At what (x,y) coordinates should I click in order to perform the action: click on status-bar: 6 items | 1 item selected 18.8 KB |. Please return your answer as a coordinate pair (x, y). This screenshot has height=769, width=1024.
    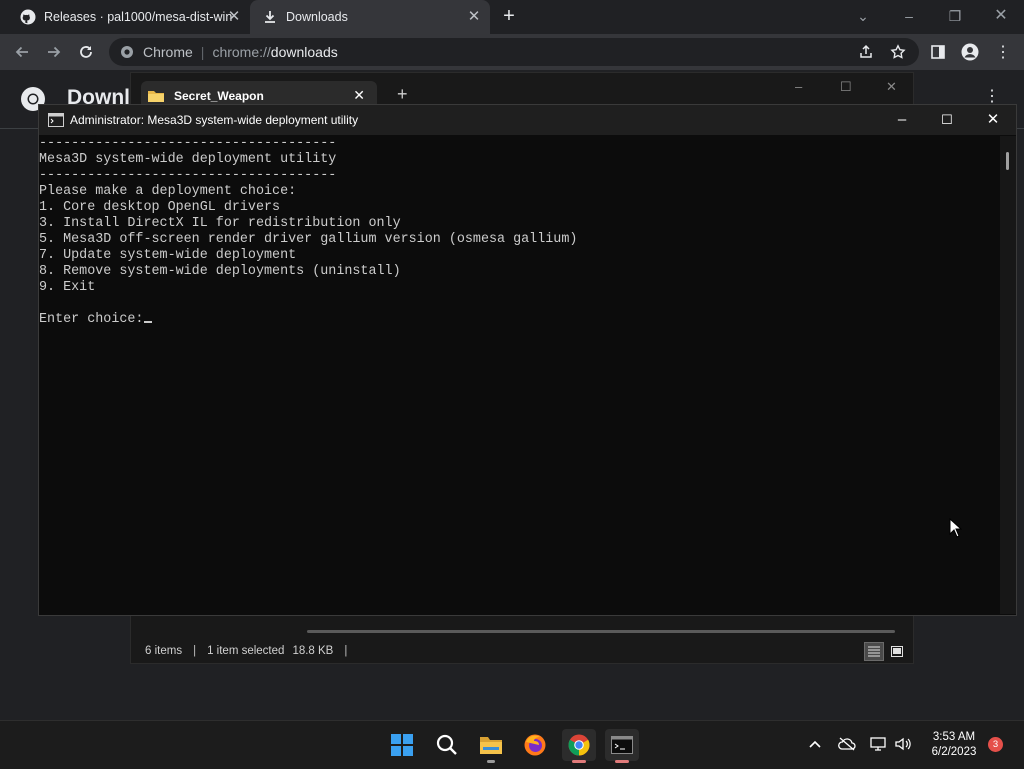
    Looking at the image, I should click on (522, 651).